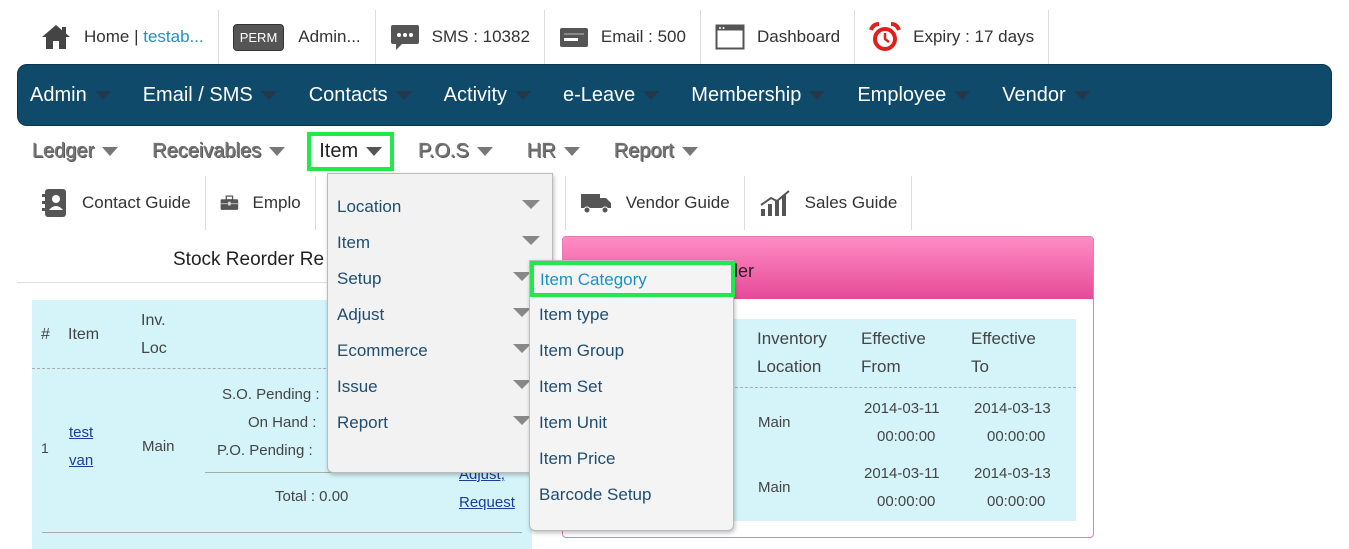 Image resolution: width=1349 pixels, height=549 pixels. I want to click on nav-receivables: Receivables, so click(219, 151).